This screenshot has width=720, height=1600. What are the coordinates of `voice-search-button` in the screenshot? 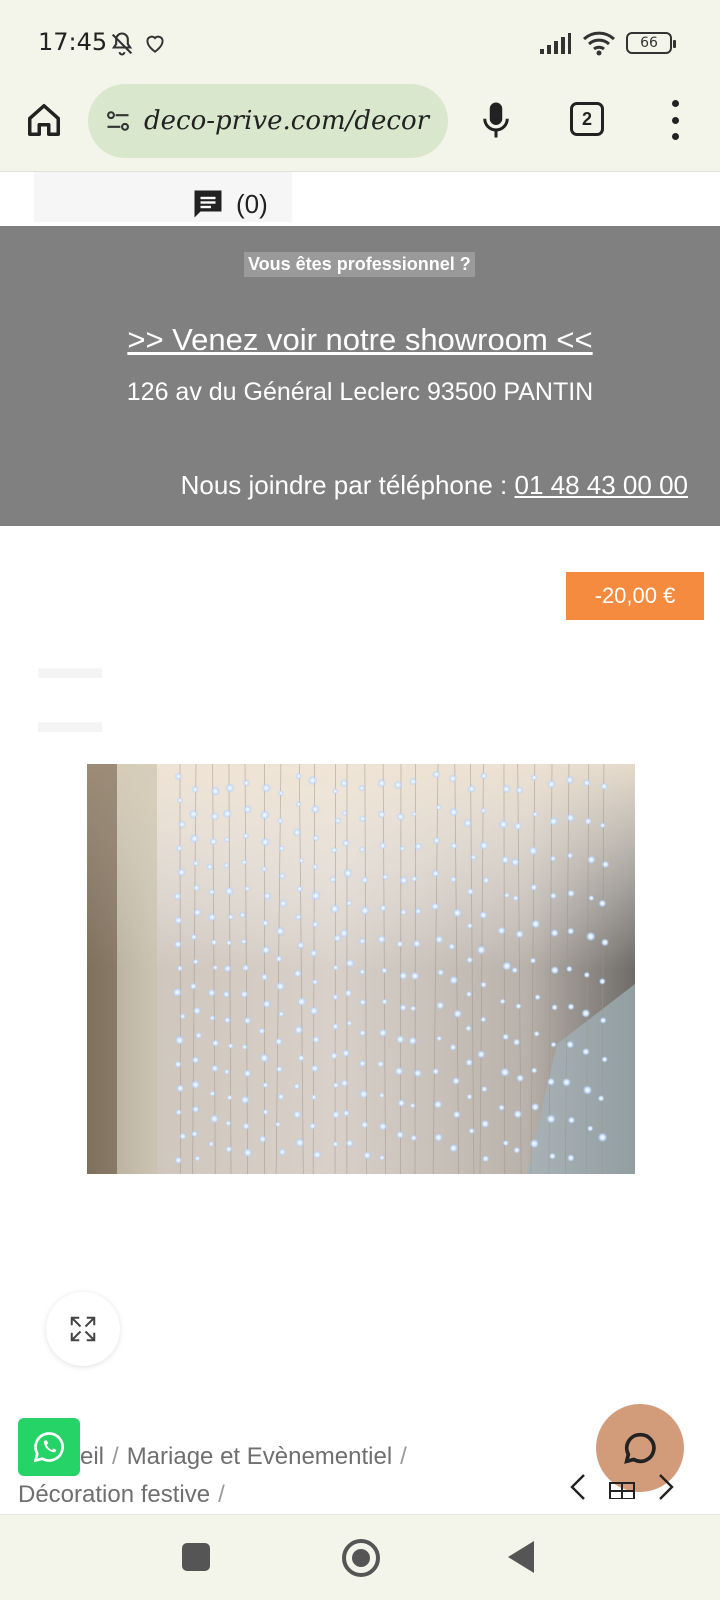 It's located at (496, 120).